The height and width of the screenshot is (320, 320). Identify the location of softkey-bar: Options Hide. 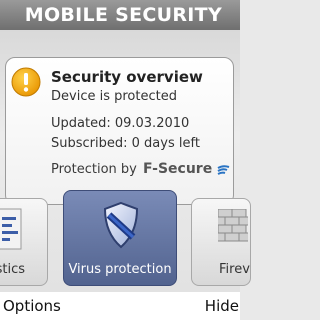
(120, 306).